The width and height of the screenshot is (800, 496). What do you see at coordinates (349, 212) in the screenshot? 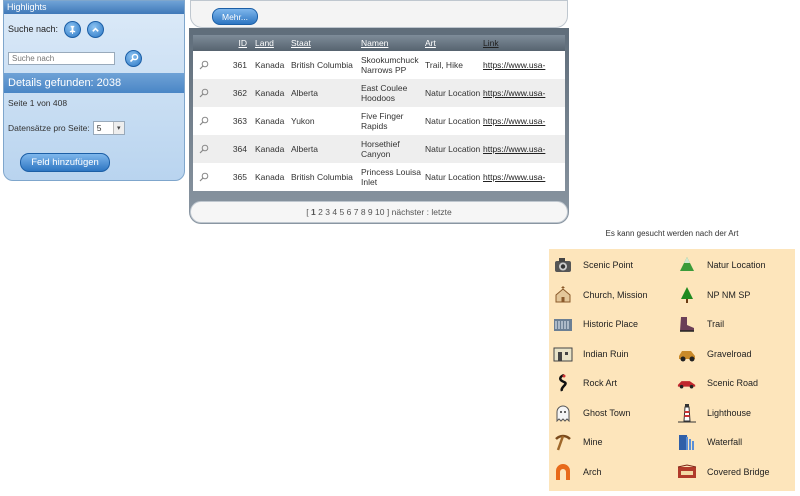
I see `pager-page-link: 6` at bounding box center [349, 212].